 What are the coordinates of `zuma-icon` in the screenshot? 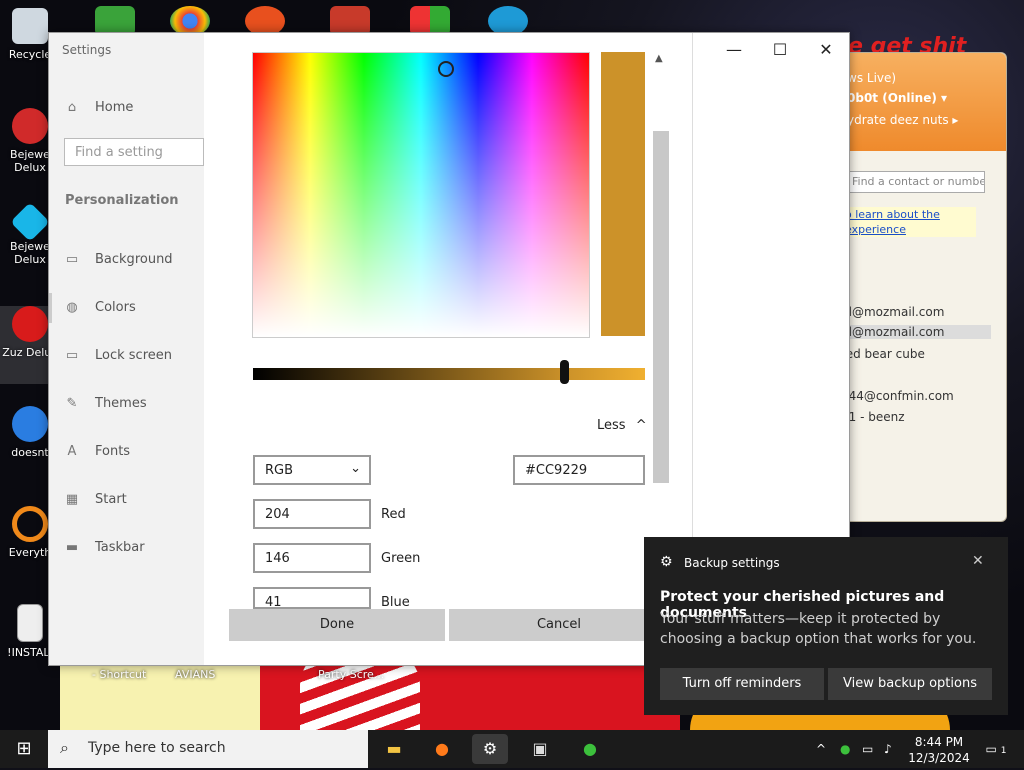 It's located at (30, 324).